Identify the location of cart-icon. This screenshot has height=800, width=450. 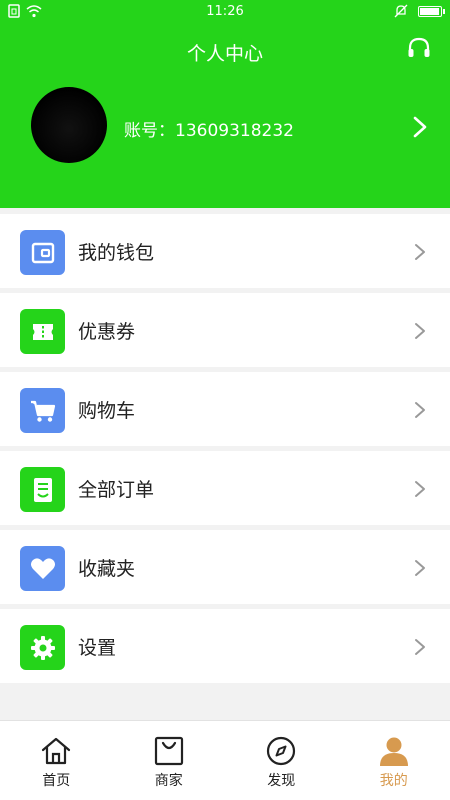
(42, 410).